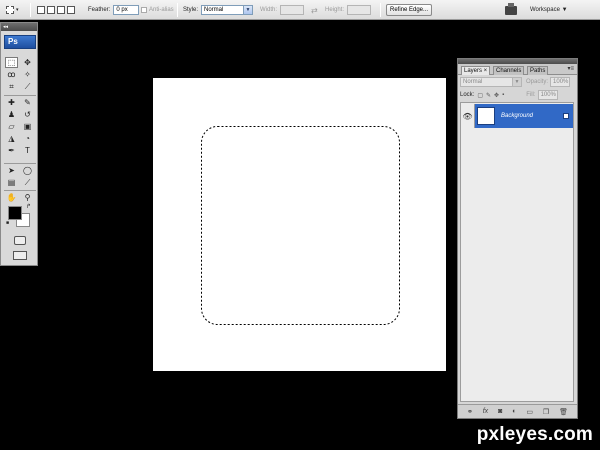  Describe the element at coordinates (11, 102) in the screenshot. I see `healing-brush-tool-icon: ✚` at that location.